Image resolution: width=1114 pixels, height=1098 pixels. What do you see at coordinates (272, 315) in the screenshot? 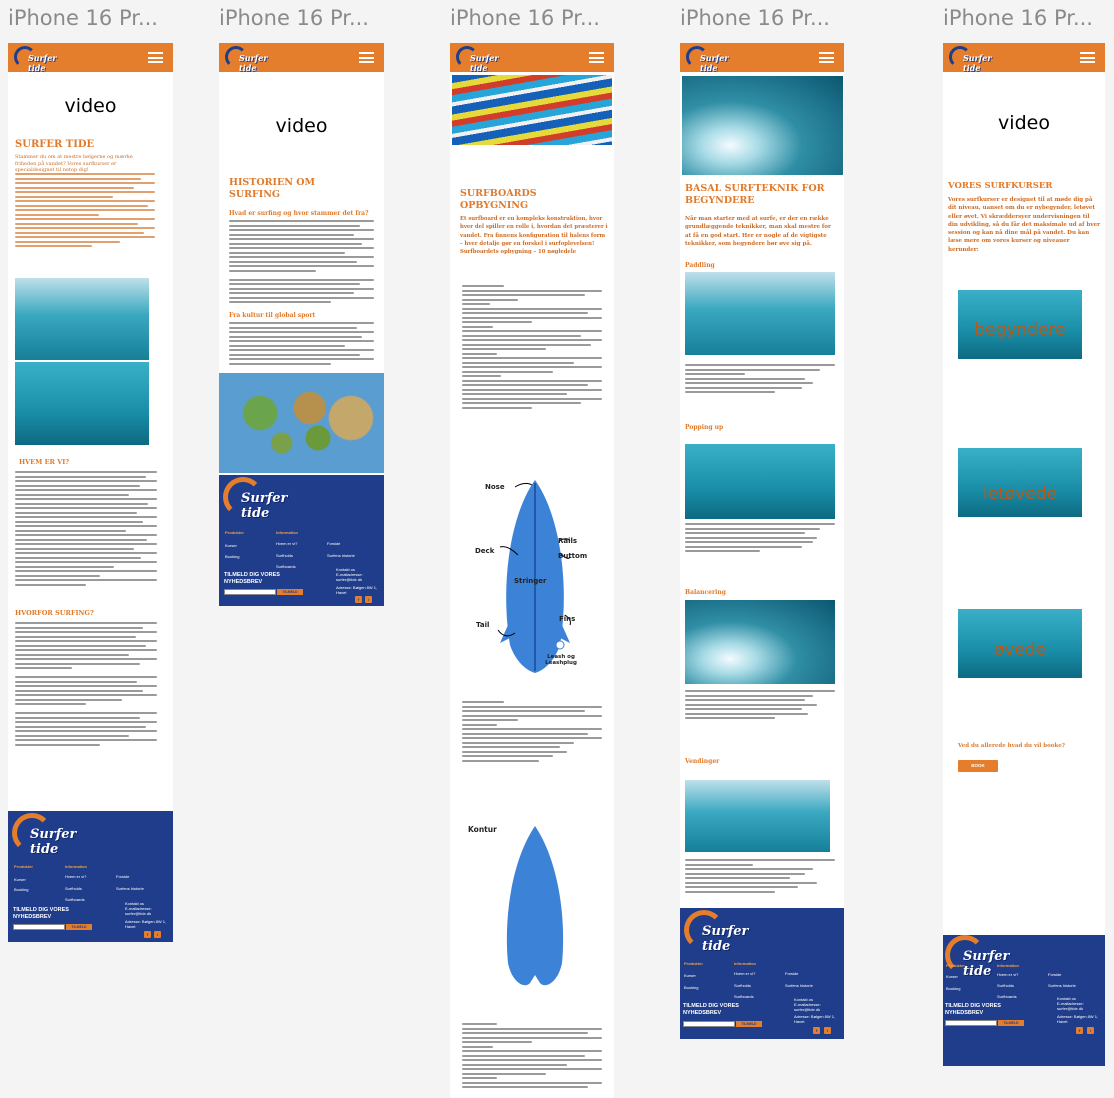
I see `culture-heading: Fra kultur til global sport` at bounding box center [272, 315].